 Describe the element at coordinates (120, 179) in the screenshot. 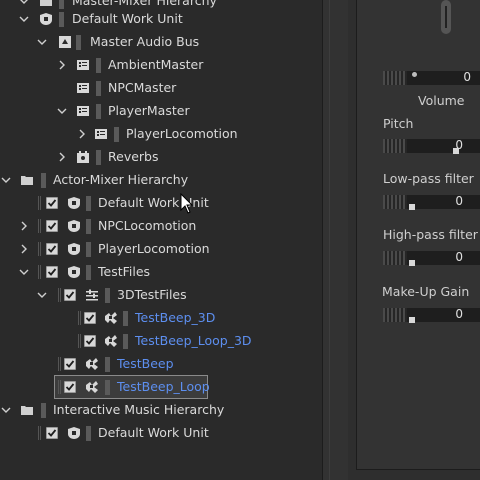

I see `tree-item-label: Actor-Mixer Hierarchy` at that location.